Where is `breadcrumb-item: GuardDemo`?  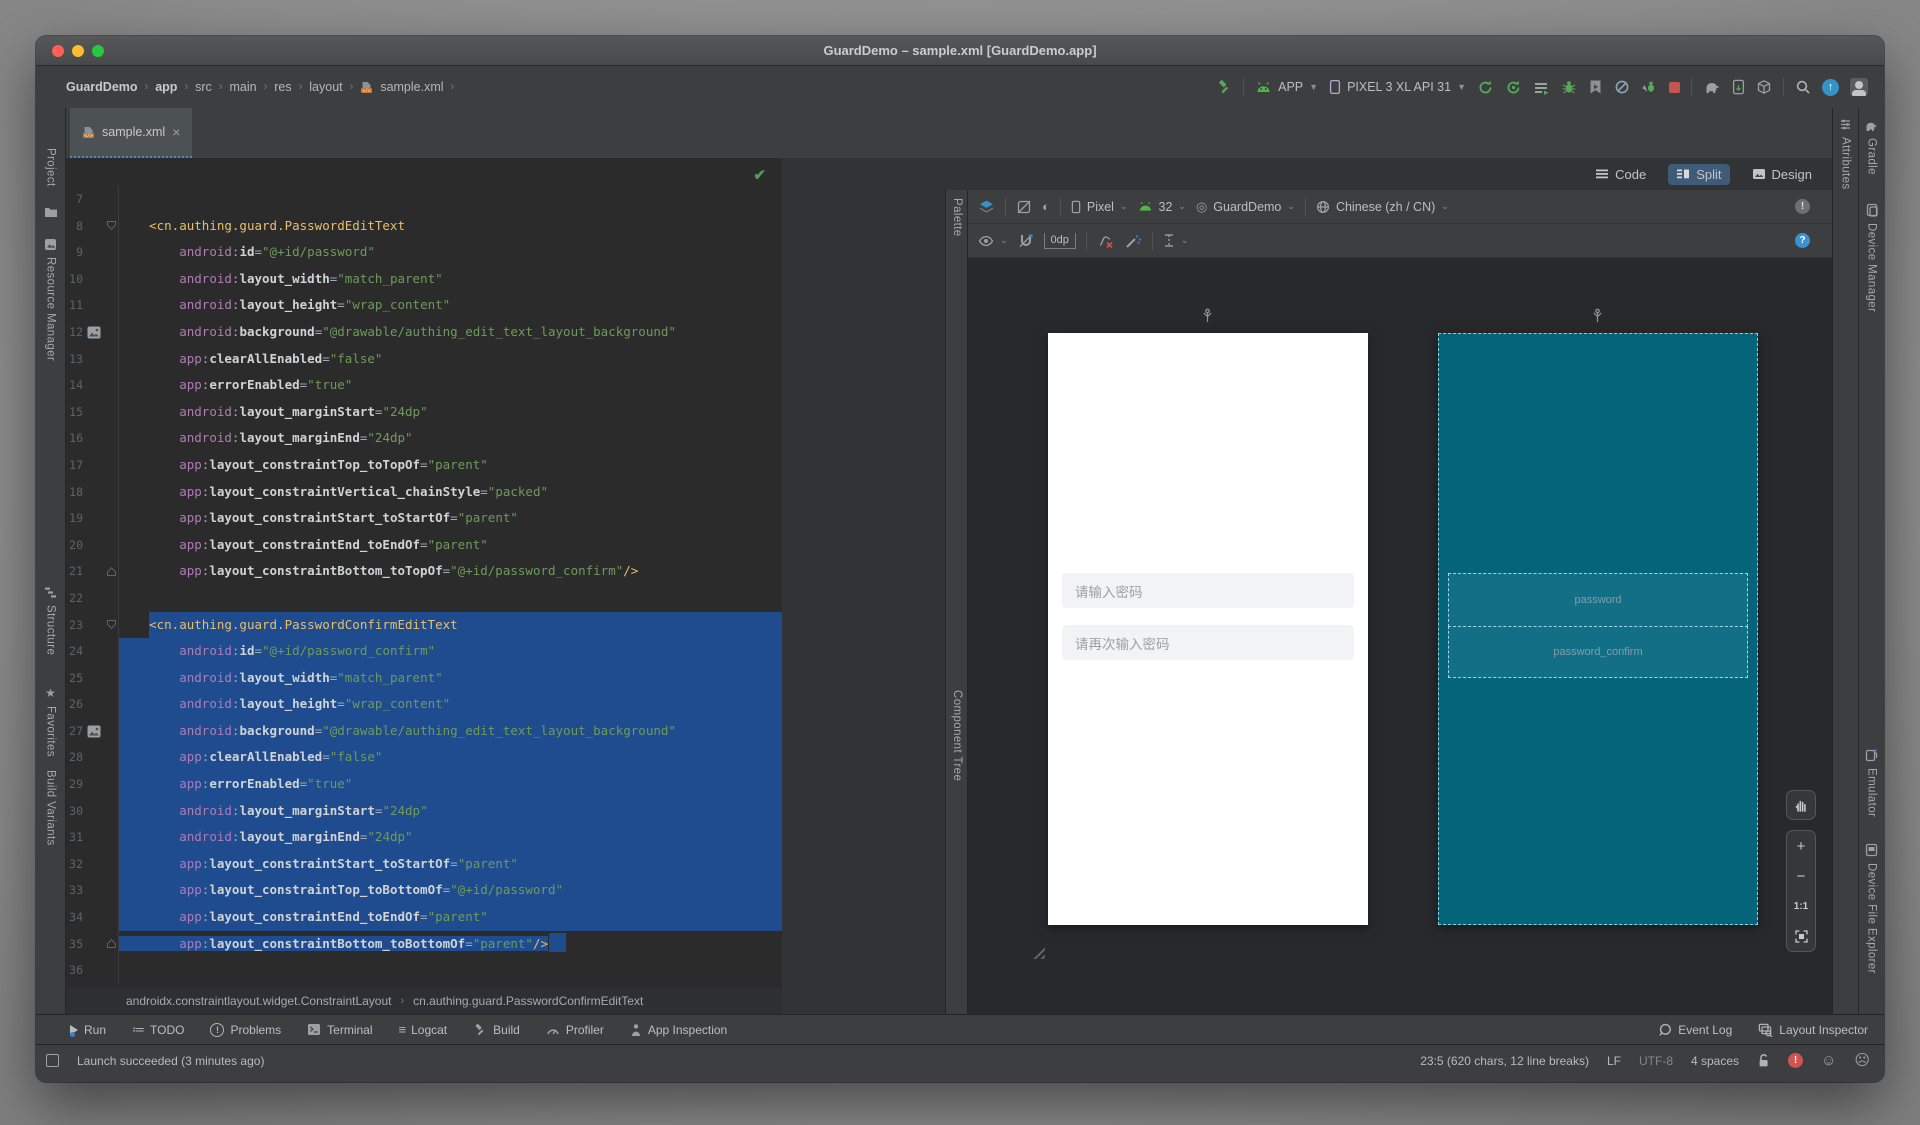 breadcrumb-item: GuardDemo is located at coordinates (102, 87).